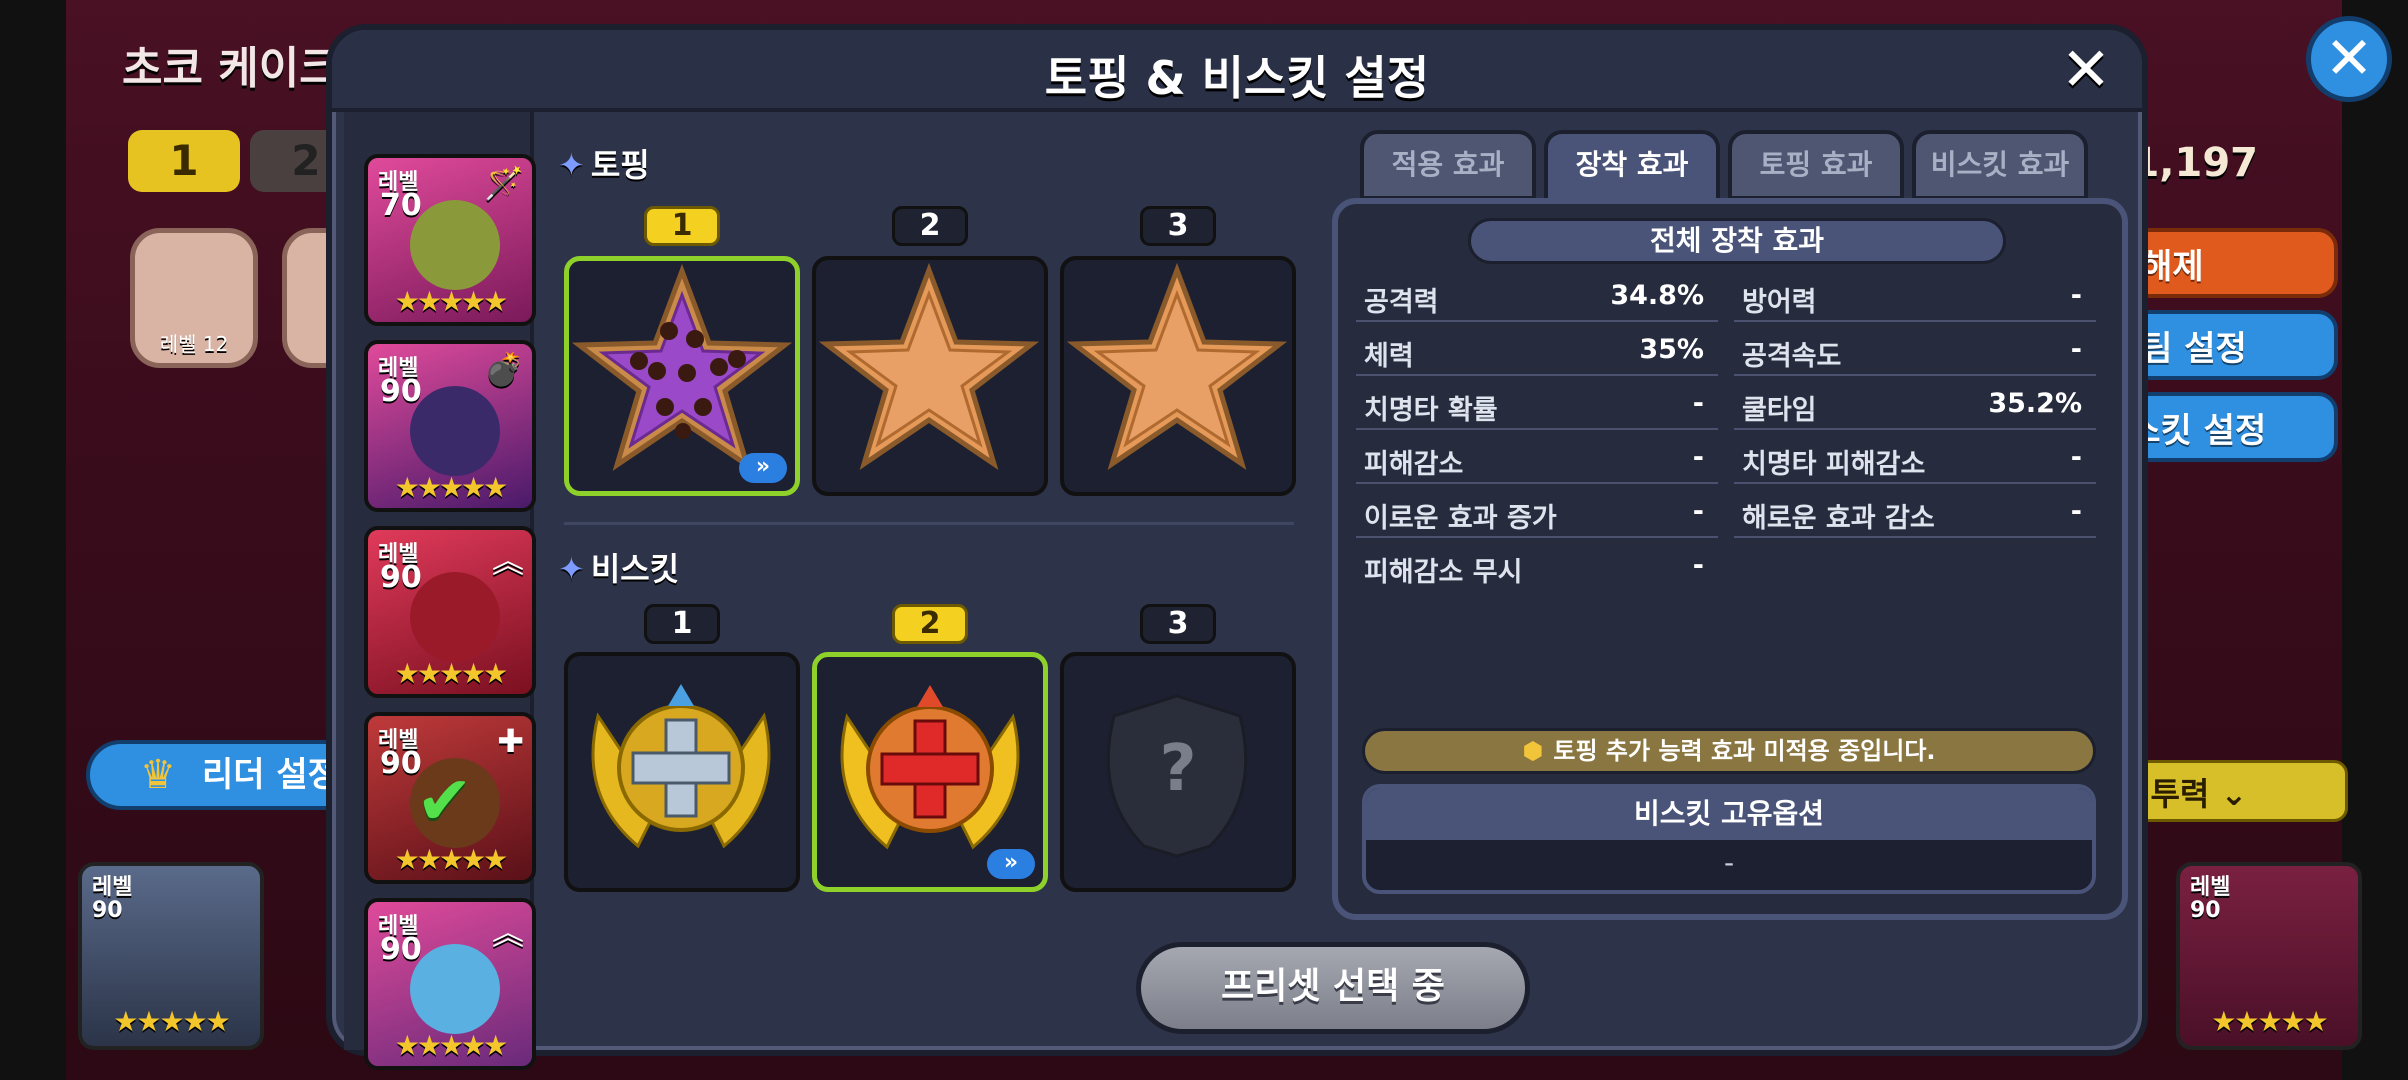 This screenshot has width=2408, height=1080. Describe the element at coordinates (1632, 167) in the screenshot. I see `tab-equipped-effects: 장착 효과` at that location.